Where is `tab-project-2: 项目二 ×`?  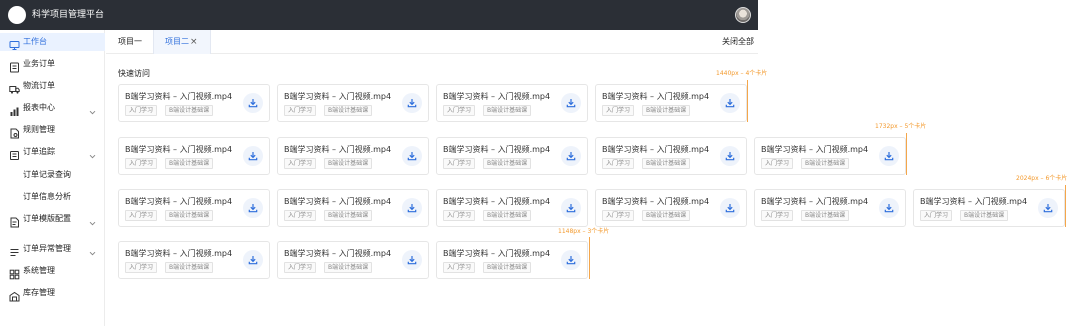
tab-project-2: 项目二 × is located at coordinates (182, 42).